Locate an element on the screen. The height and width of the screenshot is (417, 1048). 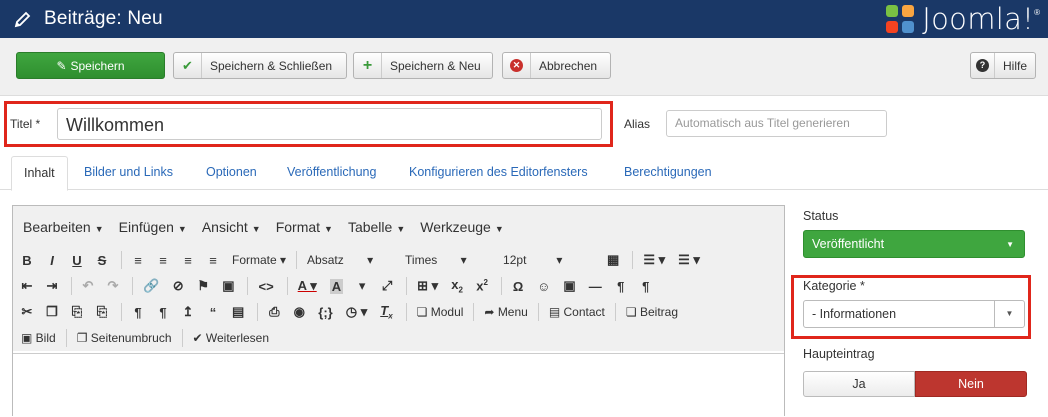
save-button: ✎ Speichern is located at coordinates (90, 65).